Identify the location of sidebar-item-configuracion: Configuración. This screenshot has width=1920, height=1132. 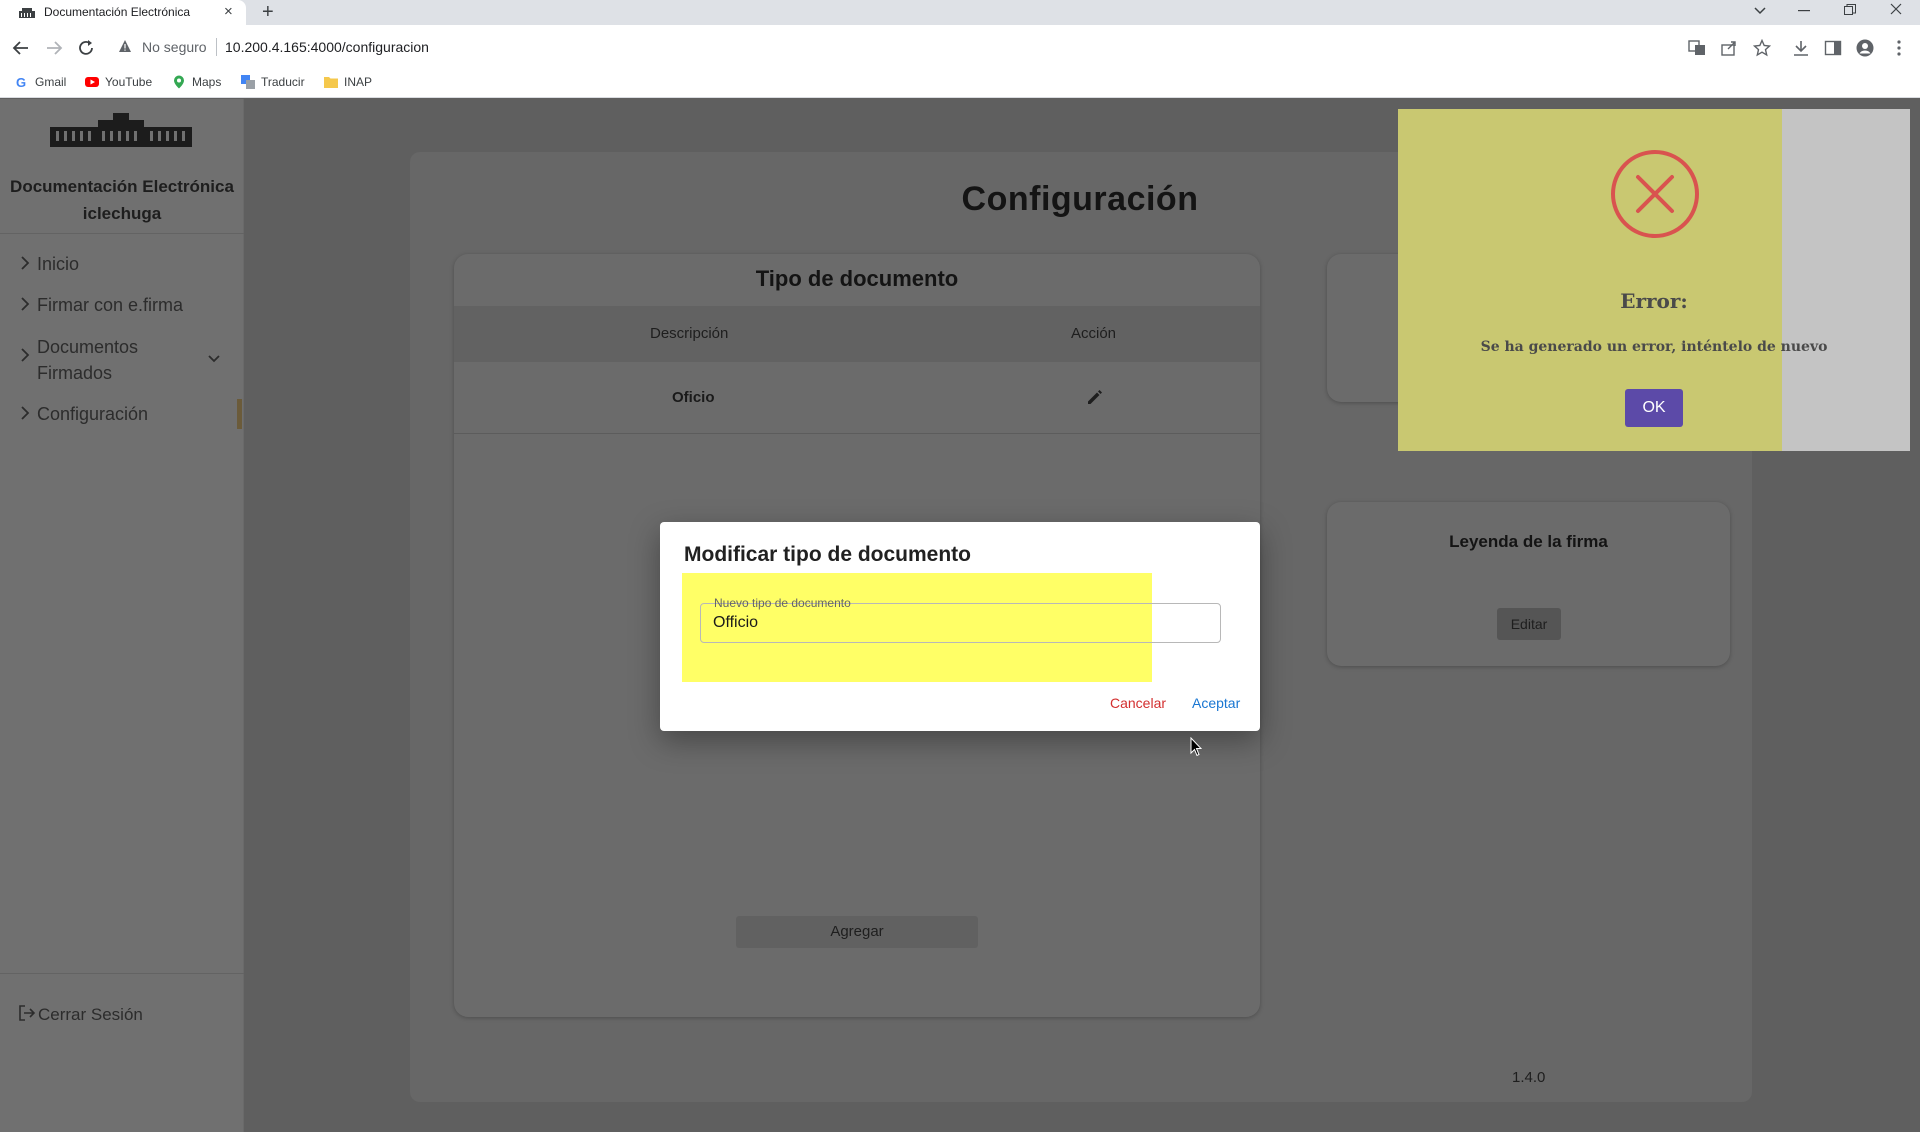
(84, 414).